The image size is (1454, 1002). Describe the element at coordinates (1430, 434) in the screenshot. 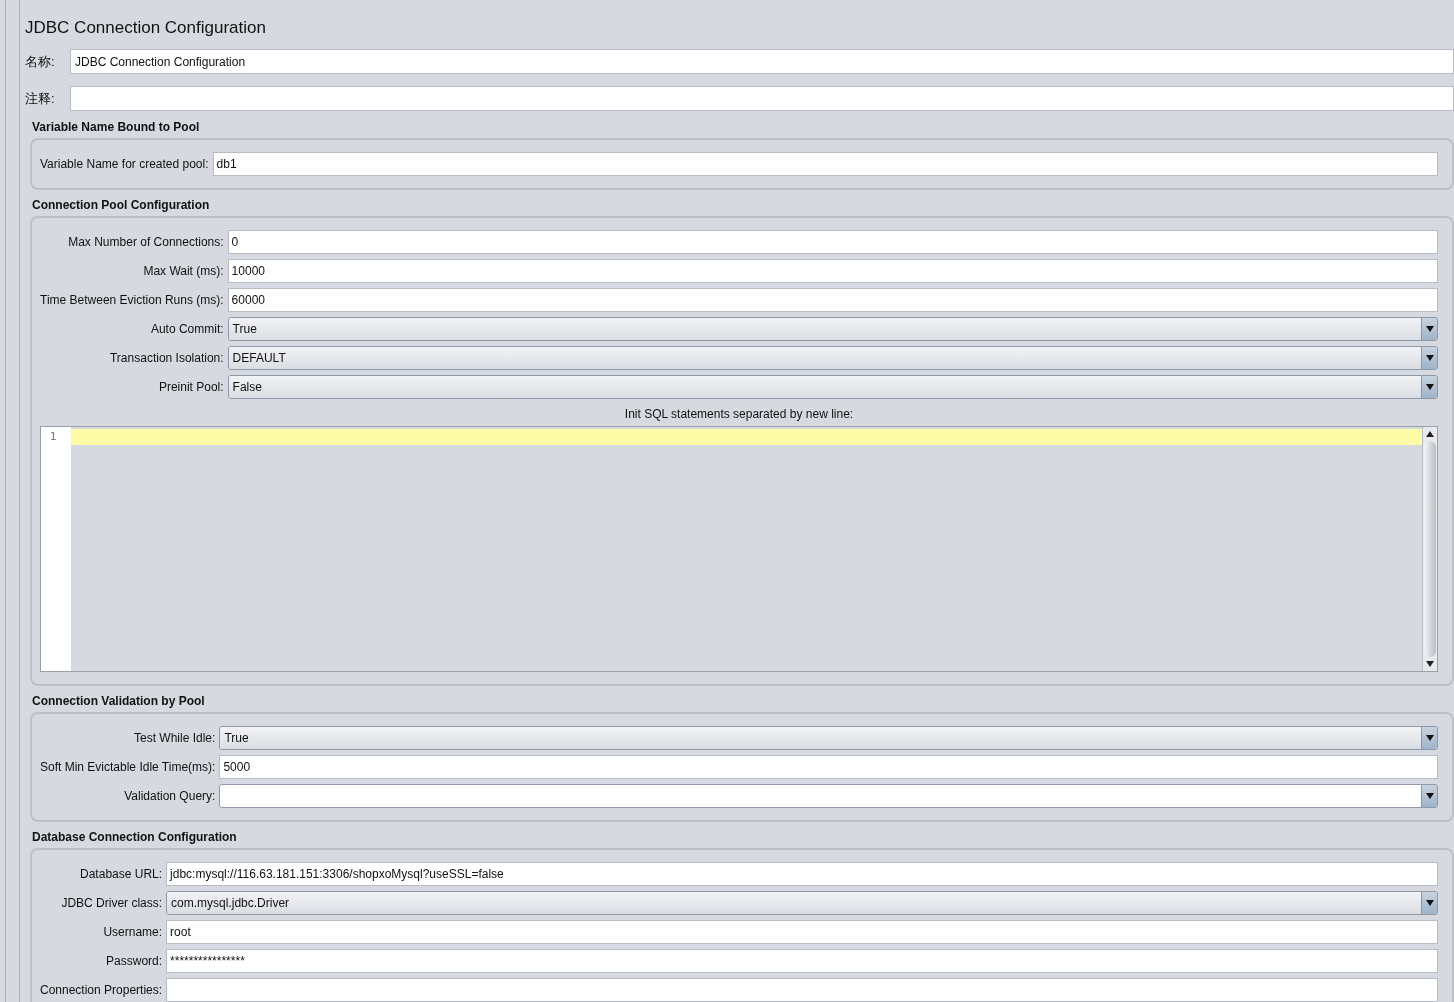

I see `scroll-up-icon` at that location.